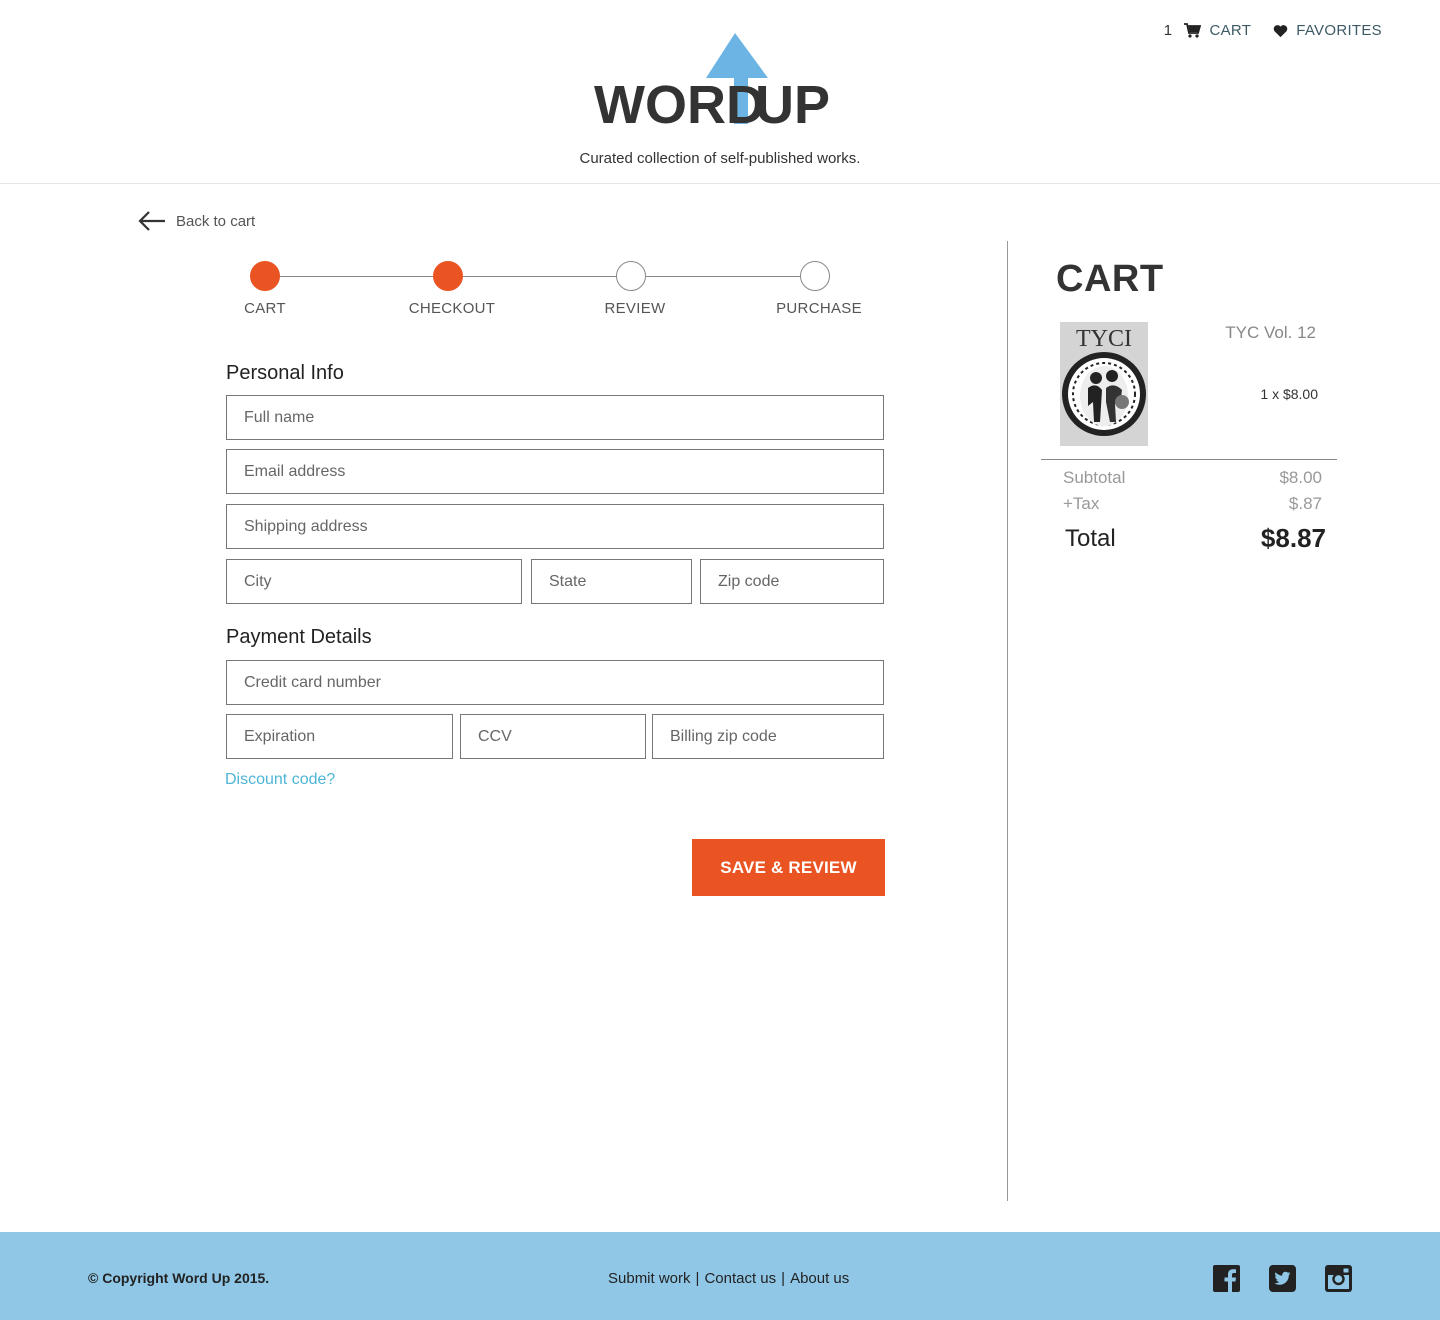  What do you see at coordinates (265, 308) in the screenshot?
I see `step-cart-label: CART` at bounding box center [265, 308].